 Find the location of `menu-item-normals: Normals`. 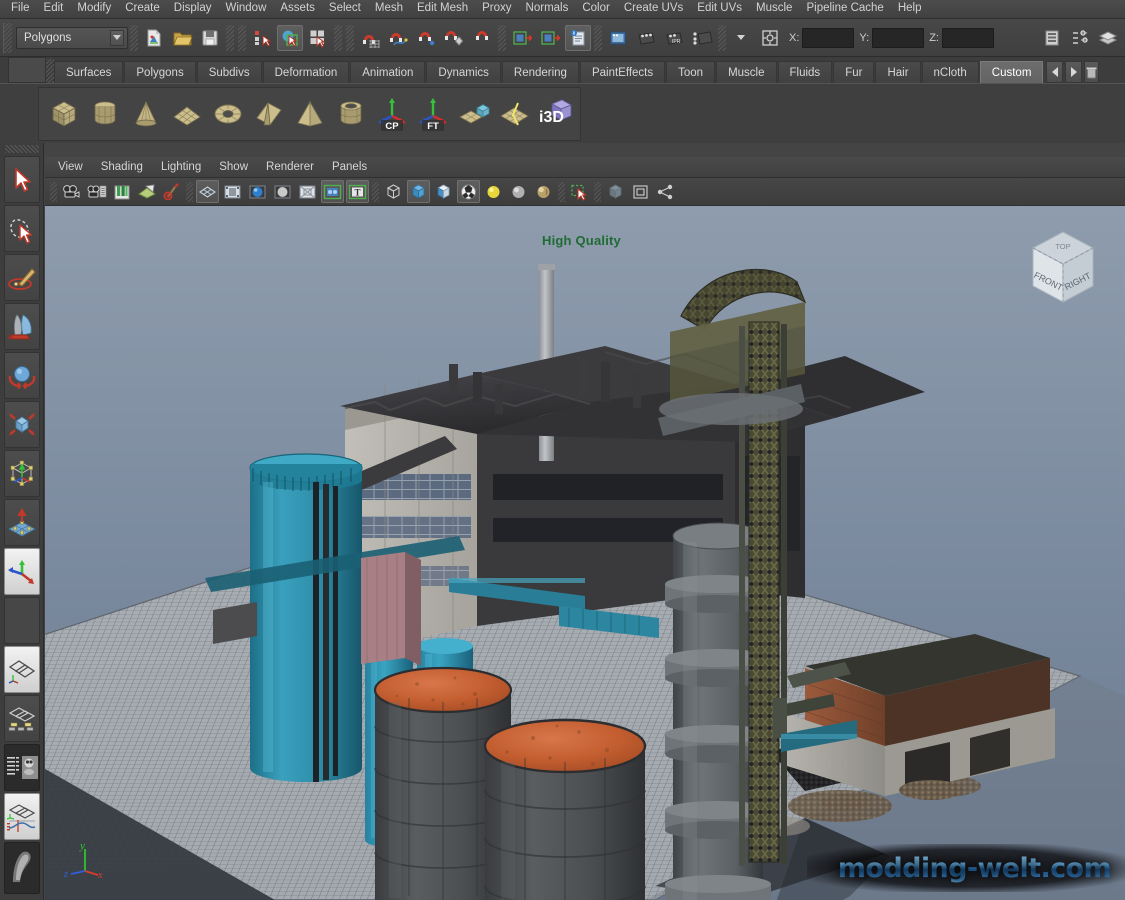

menu-item-normals: Normals is located at coordinates (547, 9).